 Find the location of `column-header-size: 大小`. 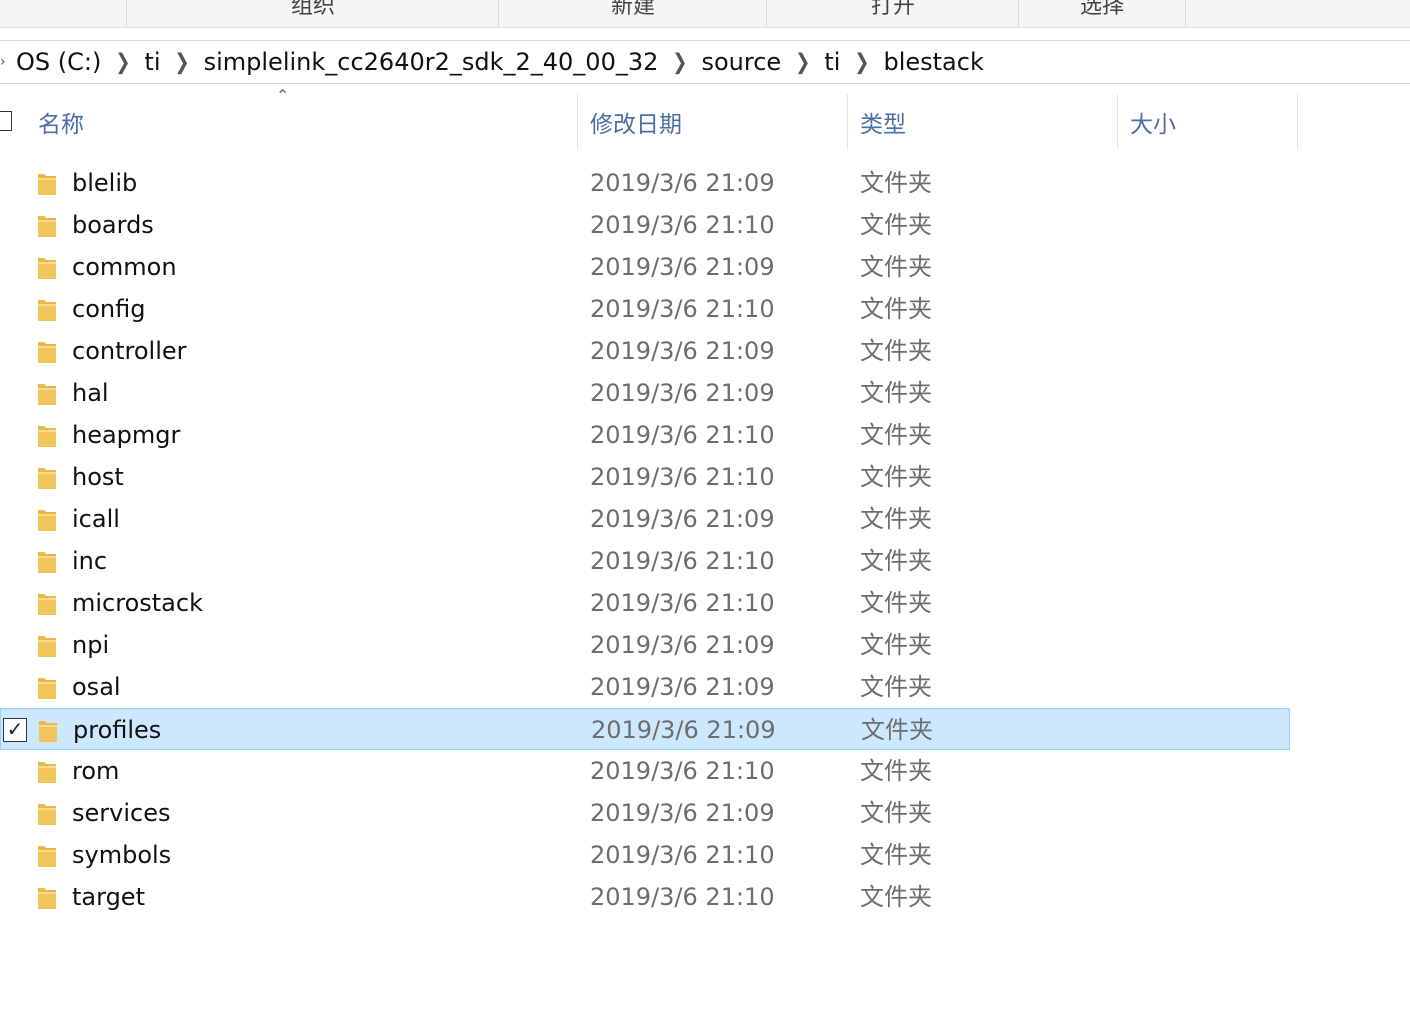

column-header-size: 大小 is located at coordinates (1208, 122).